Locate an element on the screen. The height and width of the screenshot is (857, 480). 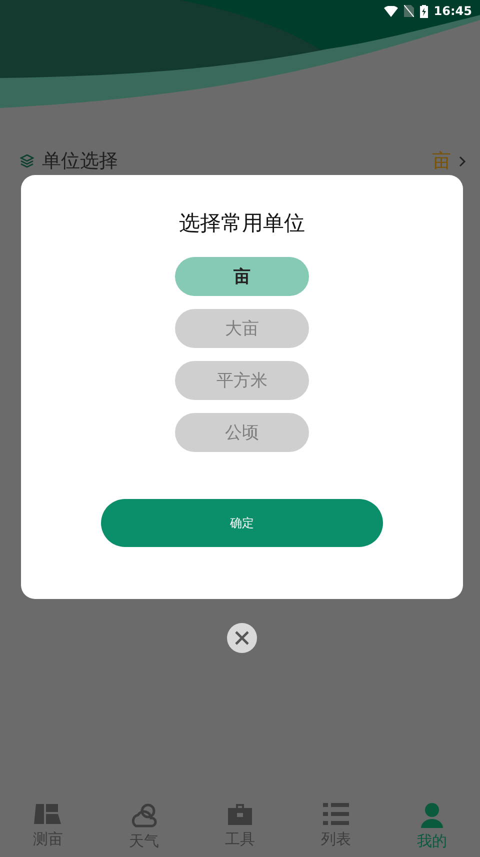
confirm-button: 确定 is located at coordinates (242, 523).